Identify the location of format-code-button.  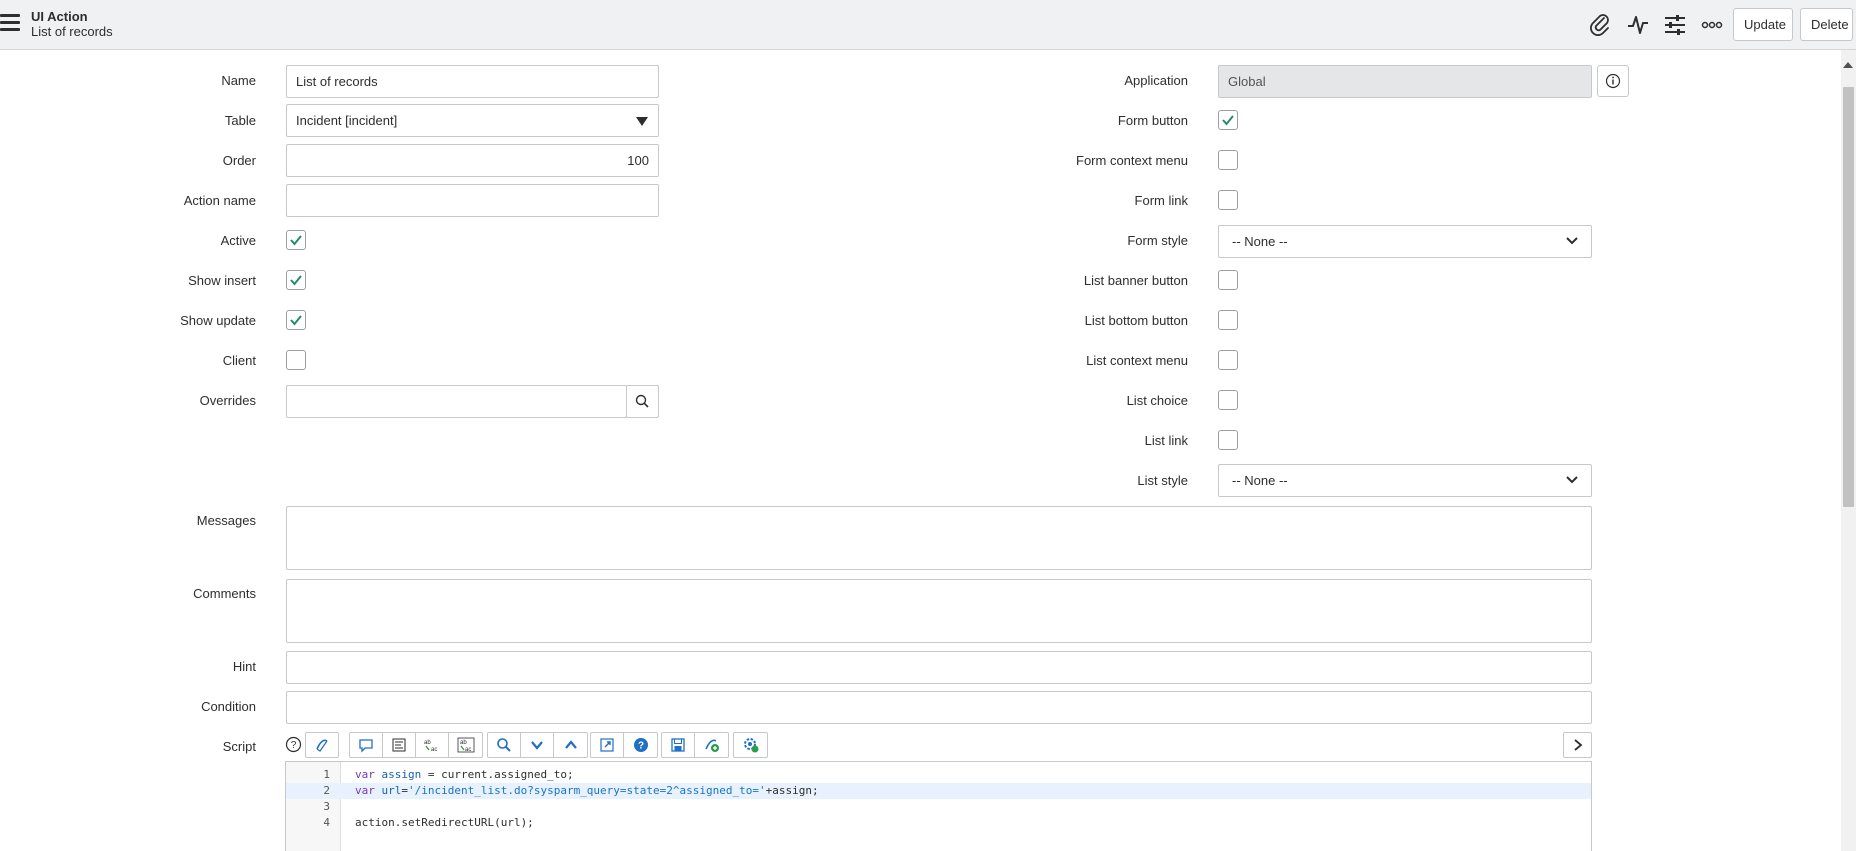
(399, 745).